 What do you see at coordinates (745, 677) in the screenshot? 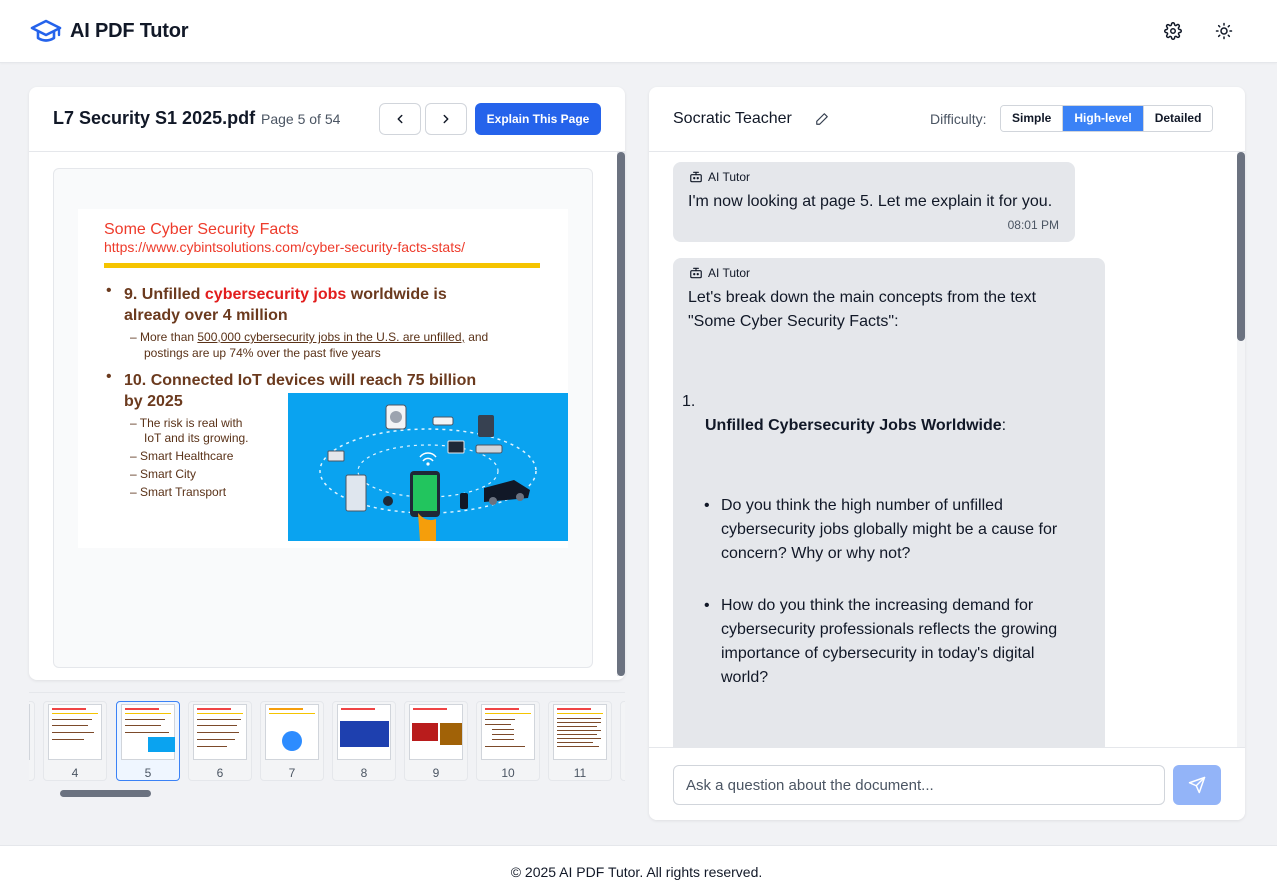
I see `question-2-line4: world?` at bounding box center [745, 677].